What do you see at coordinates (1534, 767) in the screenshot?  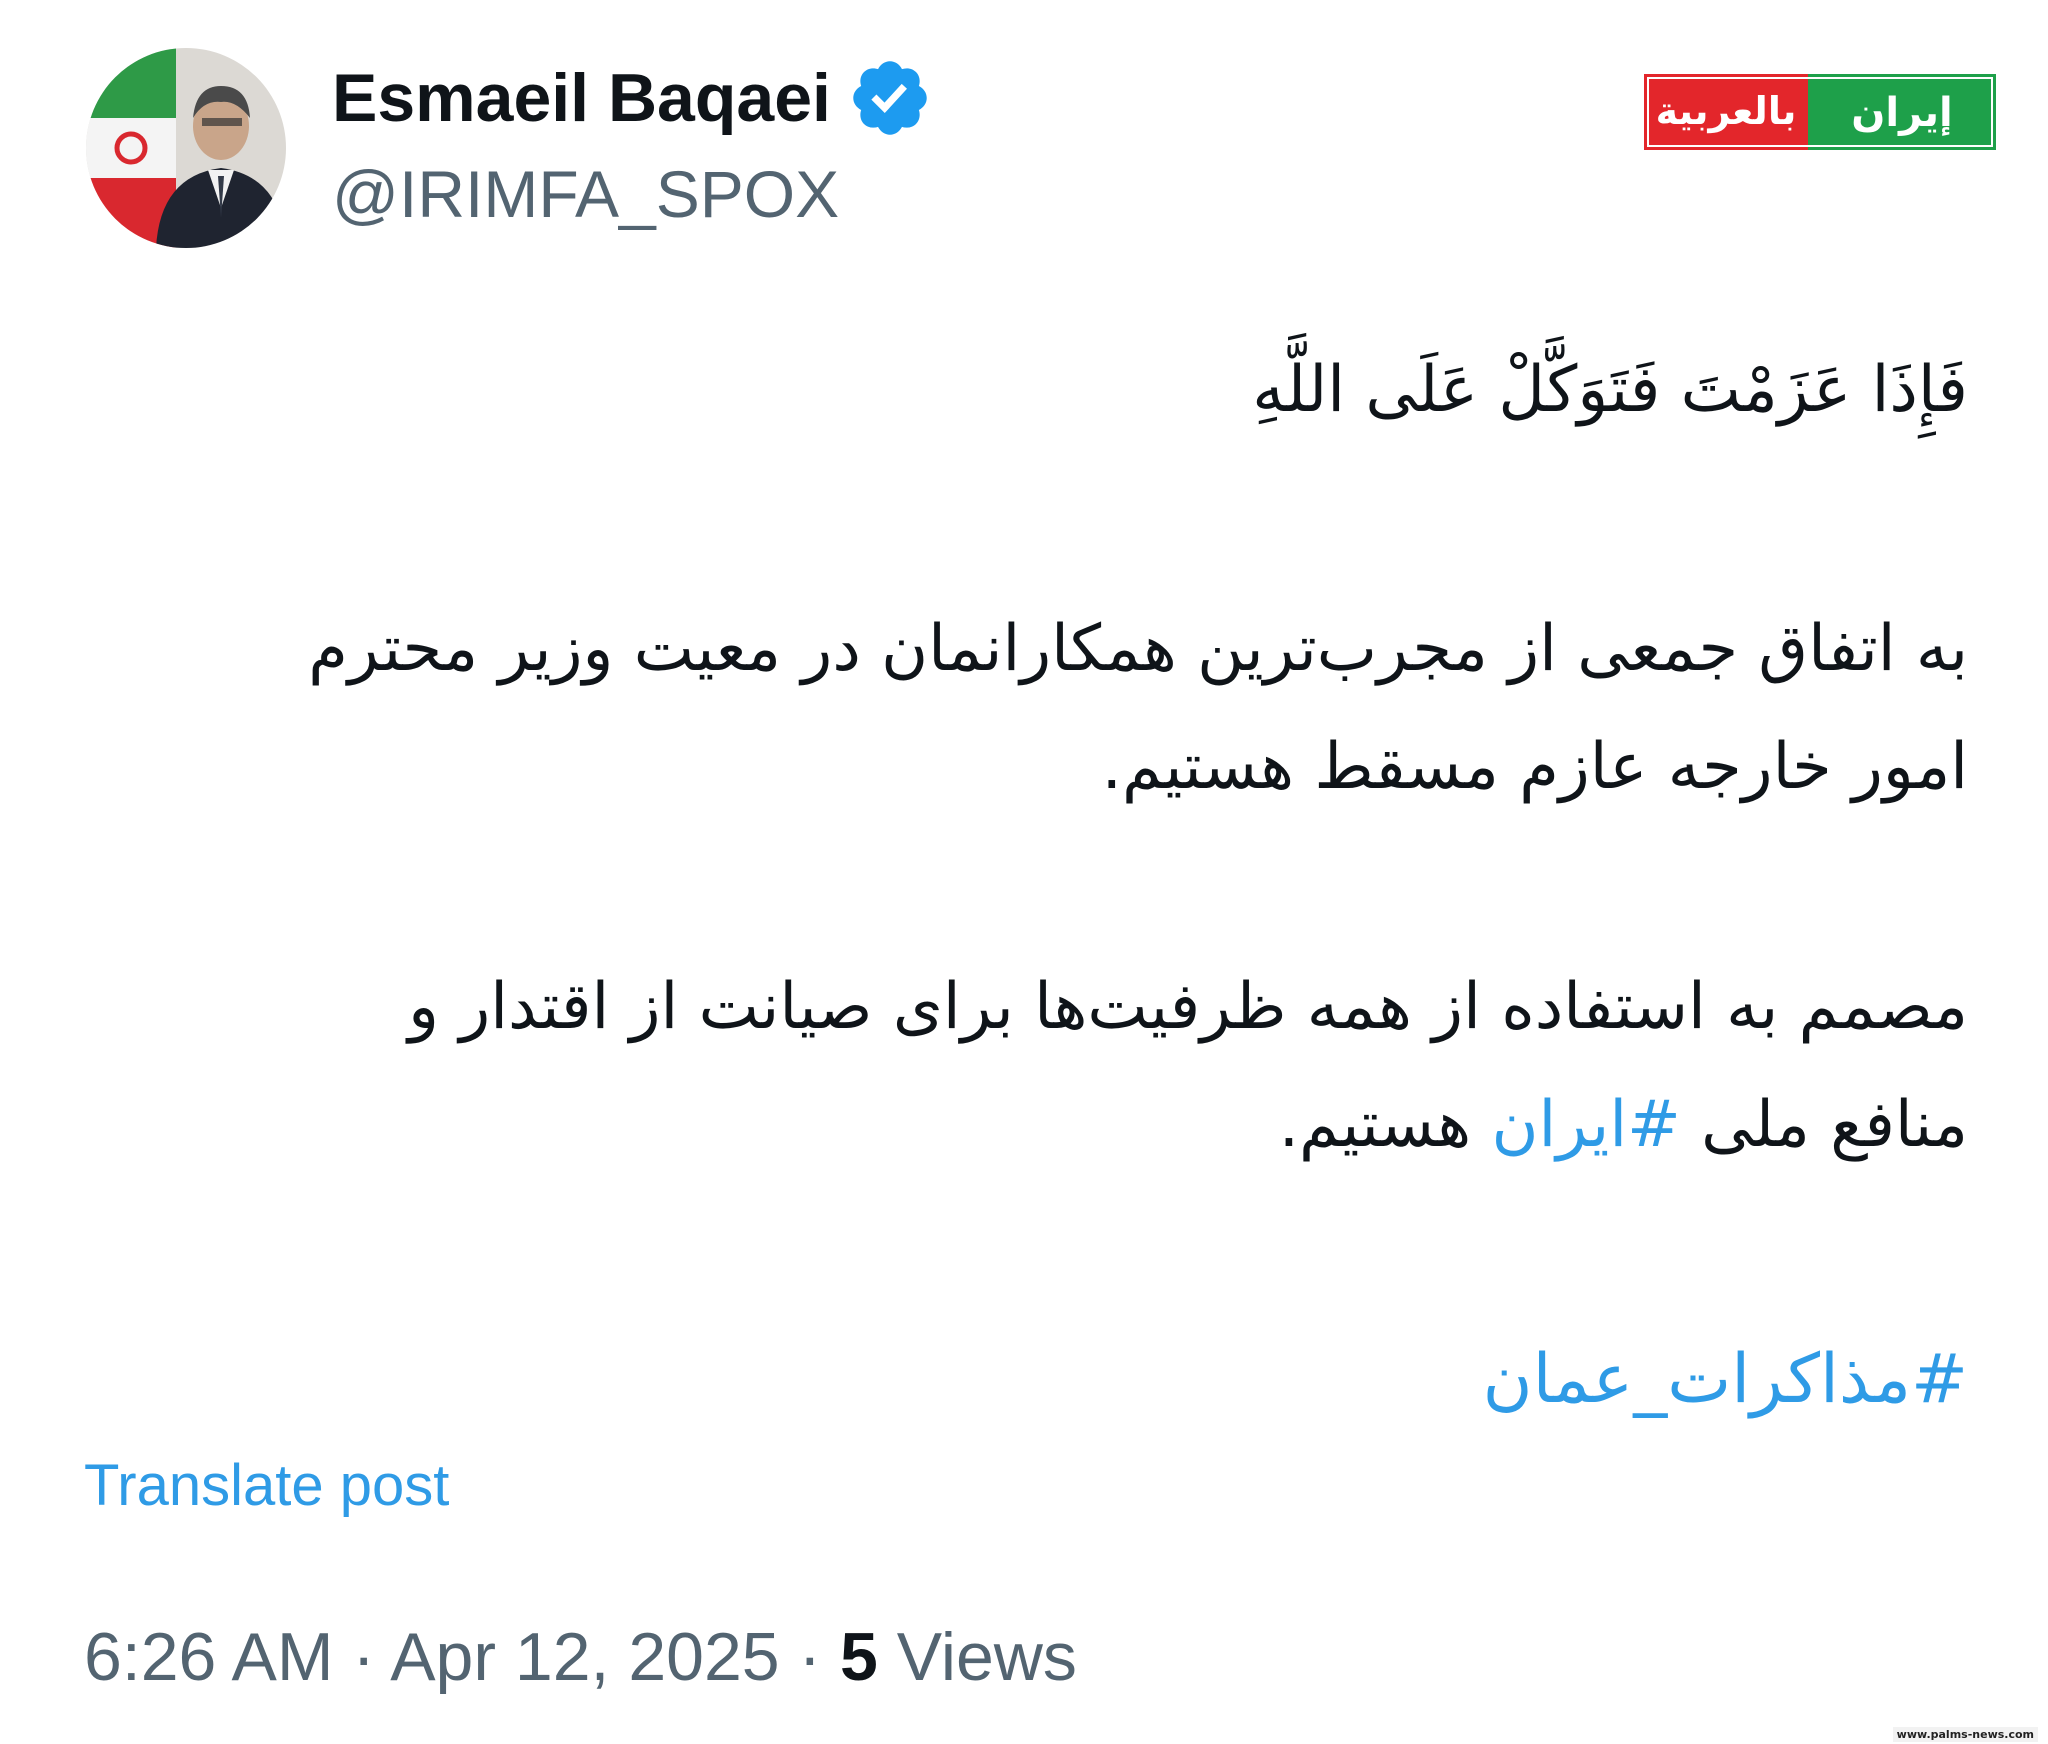 I see `post-paragraph-1-line-2: امور خارجه عازم مسقط هستیم.` at bounding box center [1534, 767].